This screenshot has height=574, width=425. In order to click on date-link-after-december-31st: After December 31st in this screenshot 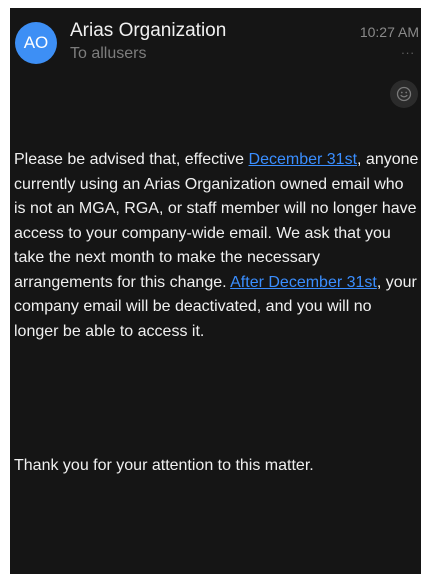, I will do `click(303, 282)`.